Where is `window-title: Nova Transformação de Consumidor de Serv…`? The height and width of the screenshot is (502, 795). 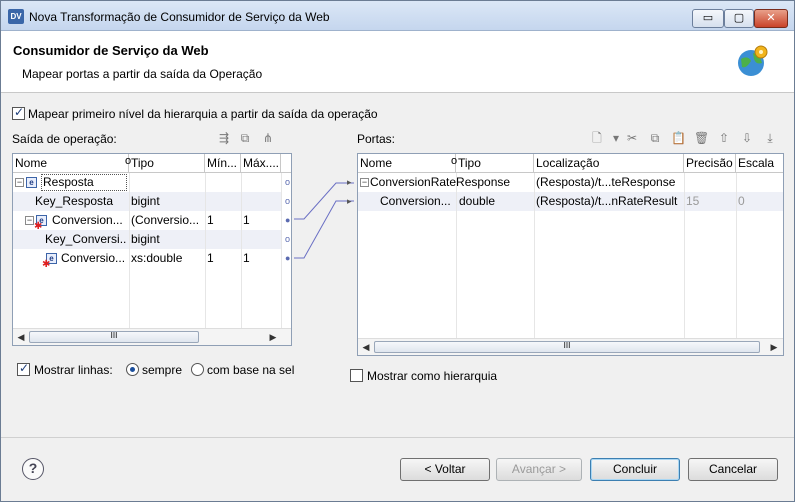
window-title: Nova Transformação de Consumidor de Serv… is located at coordinates (179, 17).